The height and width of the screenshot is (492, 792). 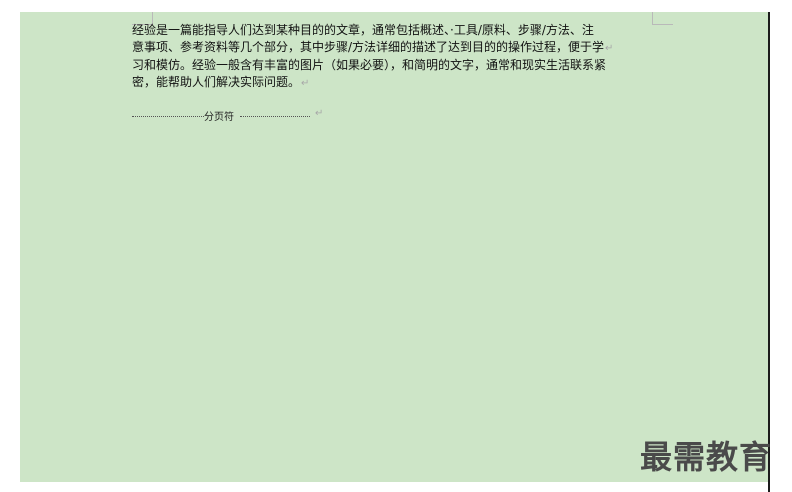 I want to click on page-break-label: 分页符, so click(x=219, y=117).